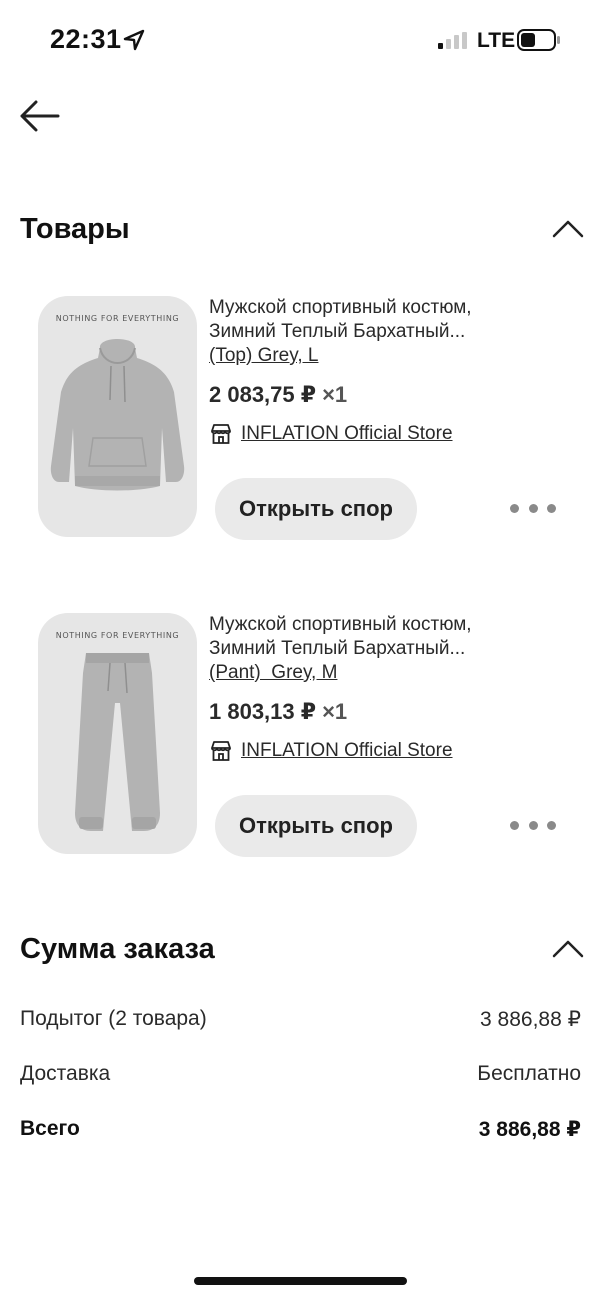 The width and height of the screenshot is (600, 1297). I want to click on summary-section-title: Сумма заказа, so click(117, 949).